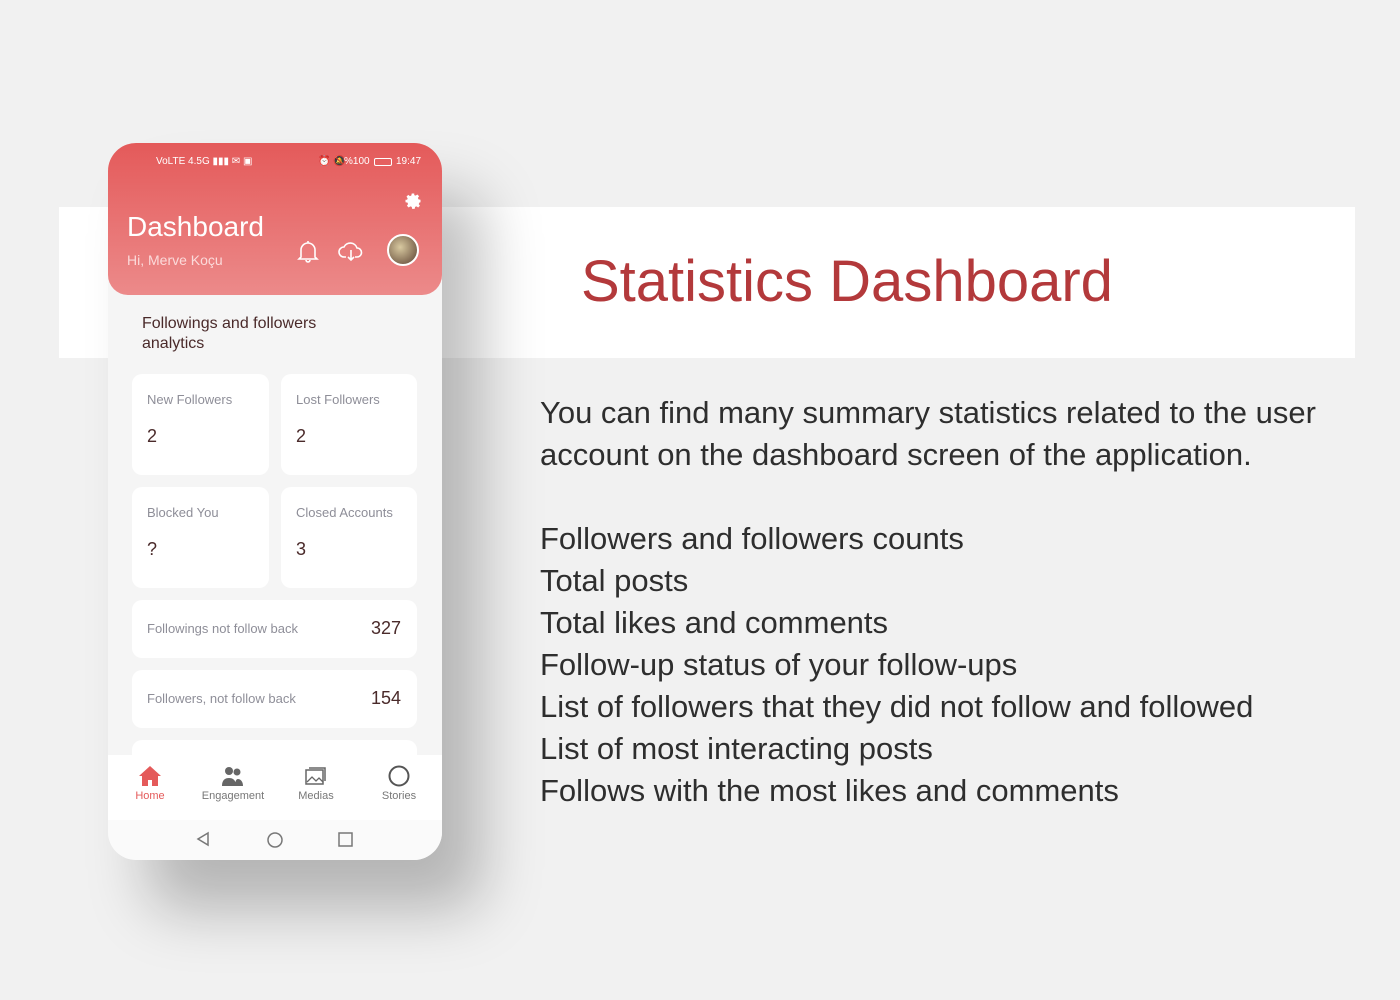  What do you see at coordinates (152, 549) in the screenshot?
I see `card-value: ?` at bounding box center [152, 549].